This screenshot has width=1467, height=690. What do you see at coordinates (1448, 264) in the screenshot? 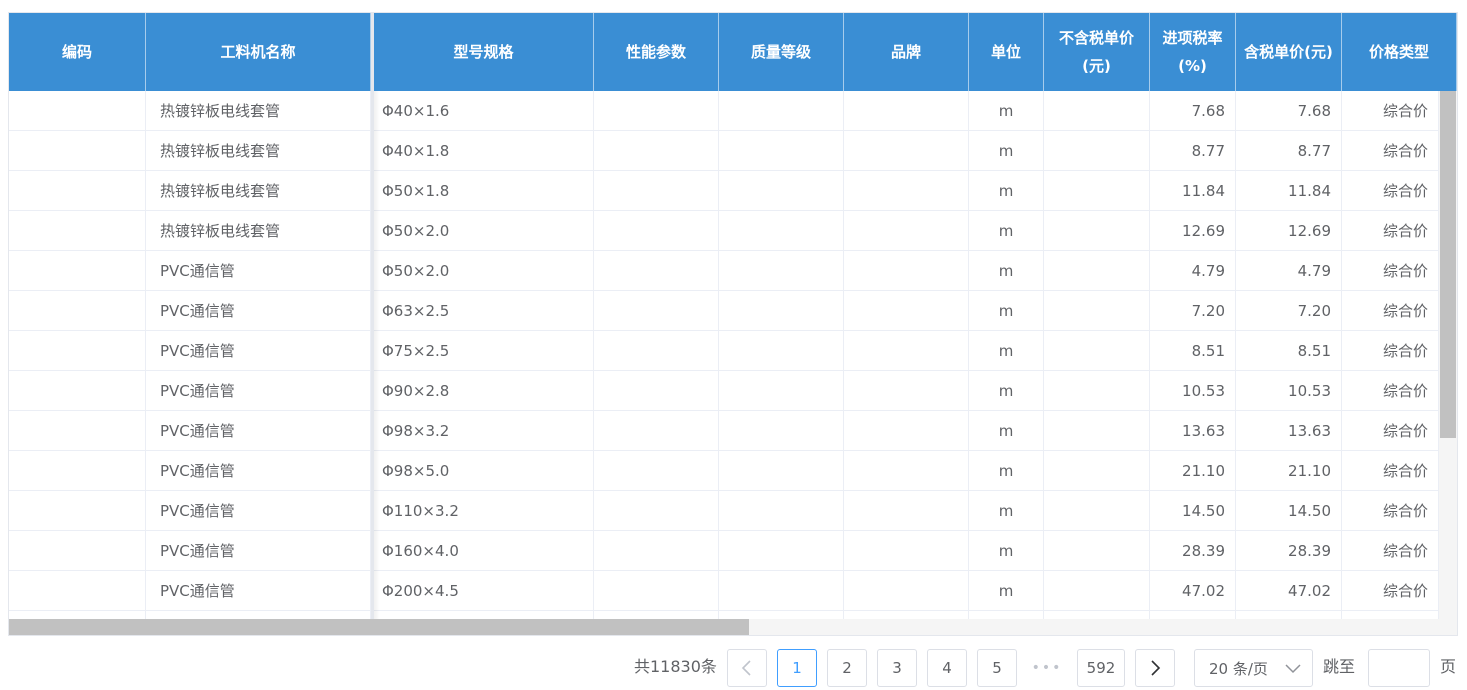
I see `vertical-scroll-thumb` at bounding box center [1448, 264].